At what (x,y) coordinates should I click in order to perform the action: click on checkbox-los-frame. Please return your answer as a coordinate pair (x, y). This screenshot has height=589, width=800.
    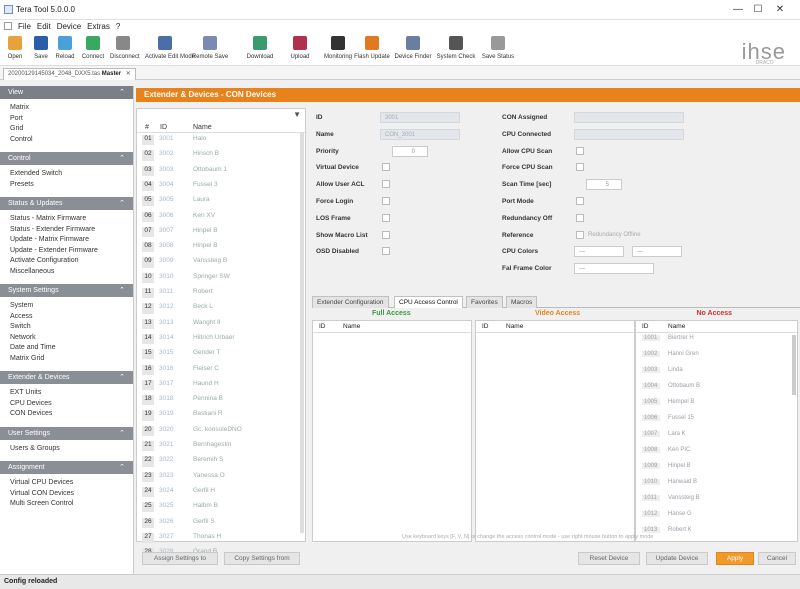
    Looking at the image, I should click on (386, 217).